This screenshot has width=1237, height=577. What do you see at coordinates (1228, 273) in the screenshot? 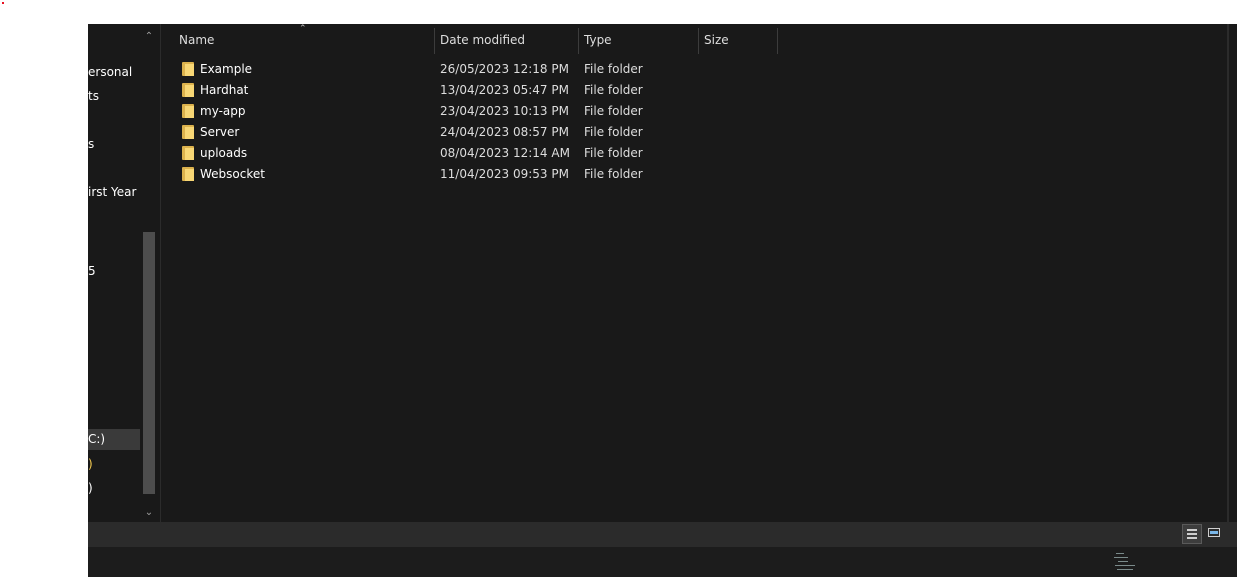
I see `list-right-border` at bounding box center [1228, 273].